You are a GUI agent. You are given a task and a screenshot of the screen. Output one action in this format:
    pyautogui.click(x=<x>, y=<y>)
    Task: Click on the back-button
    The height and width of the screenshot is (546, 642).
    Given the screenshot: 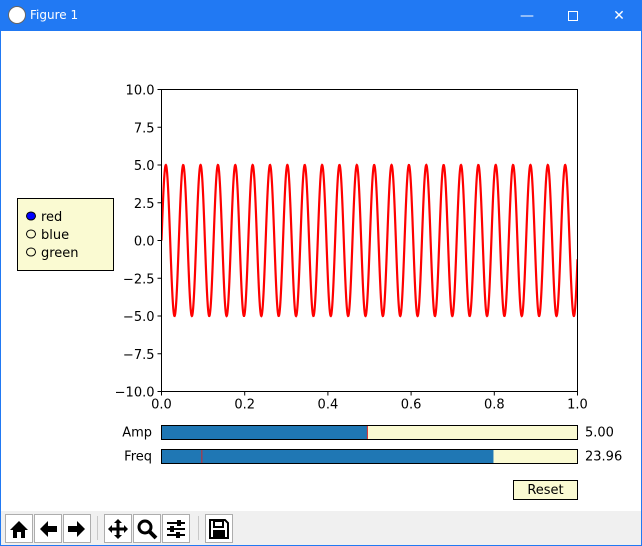 What is the action you would take?
    pyautogui.click(x=48, y=528)
    